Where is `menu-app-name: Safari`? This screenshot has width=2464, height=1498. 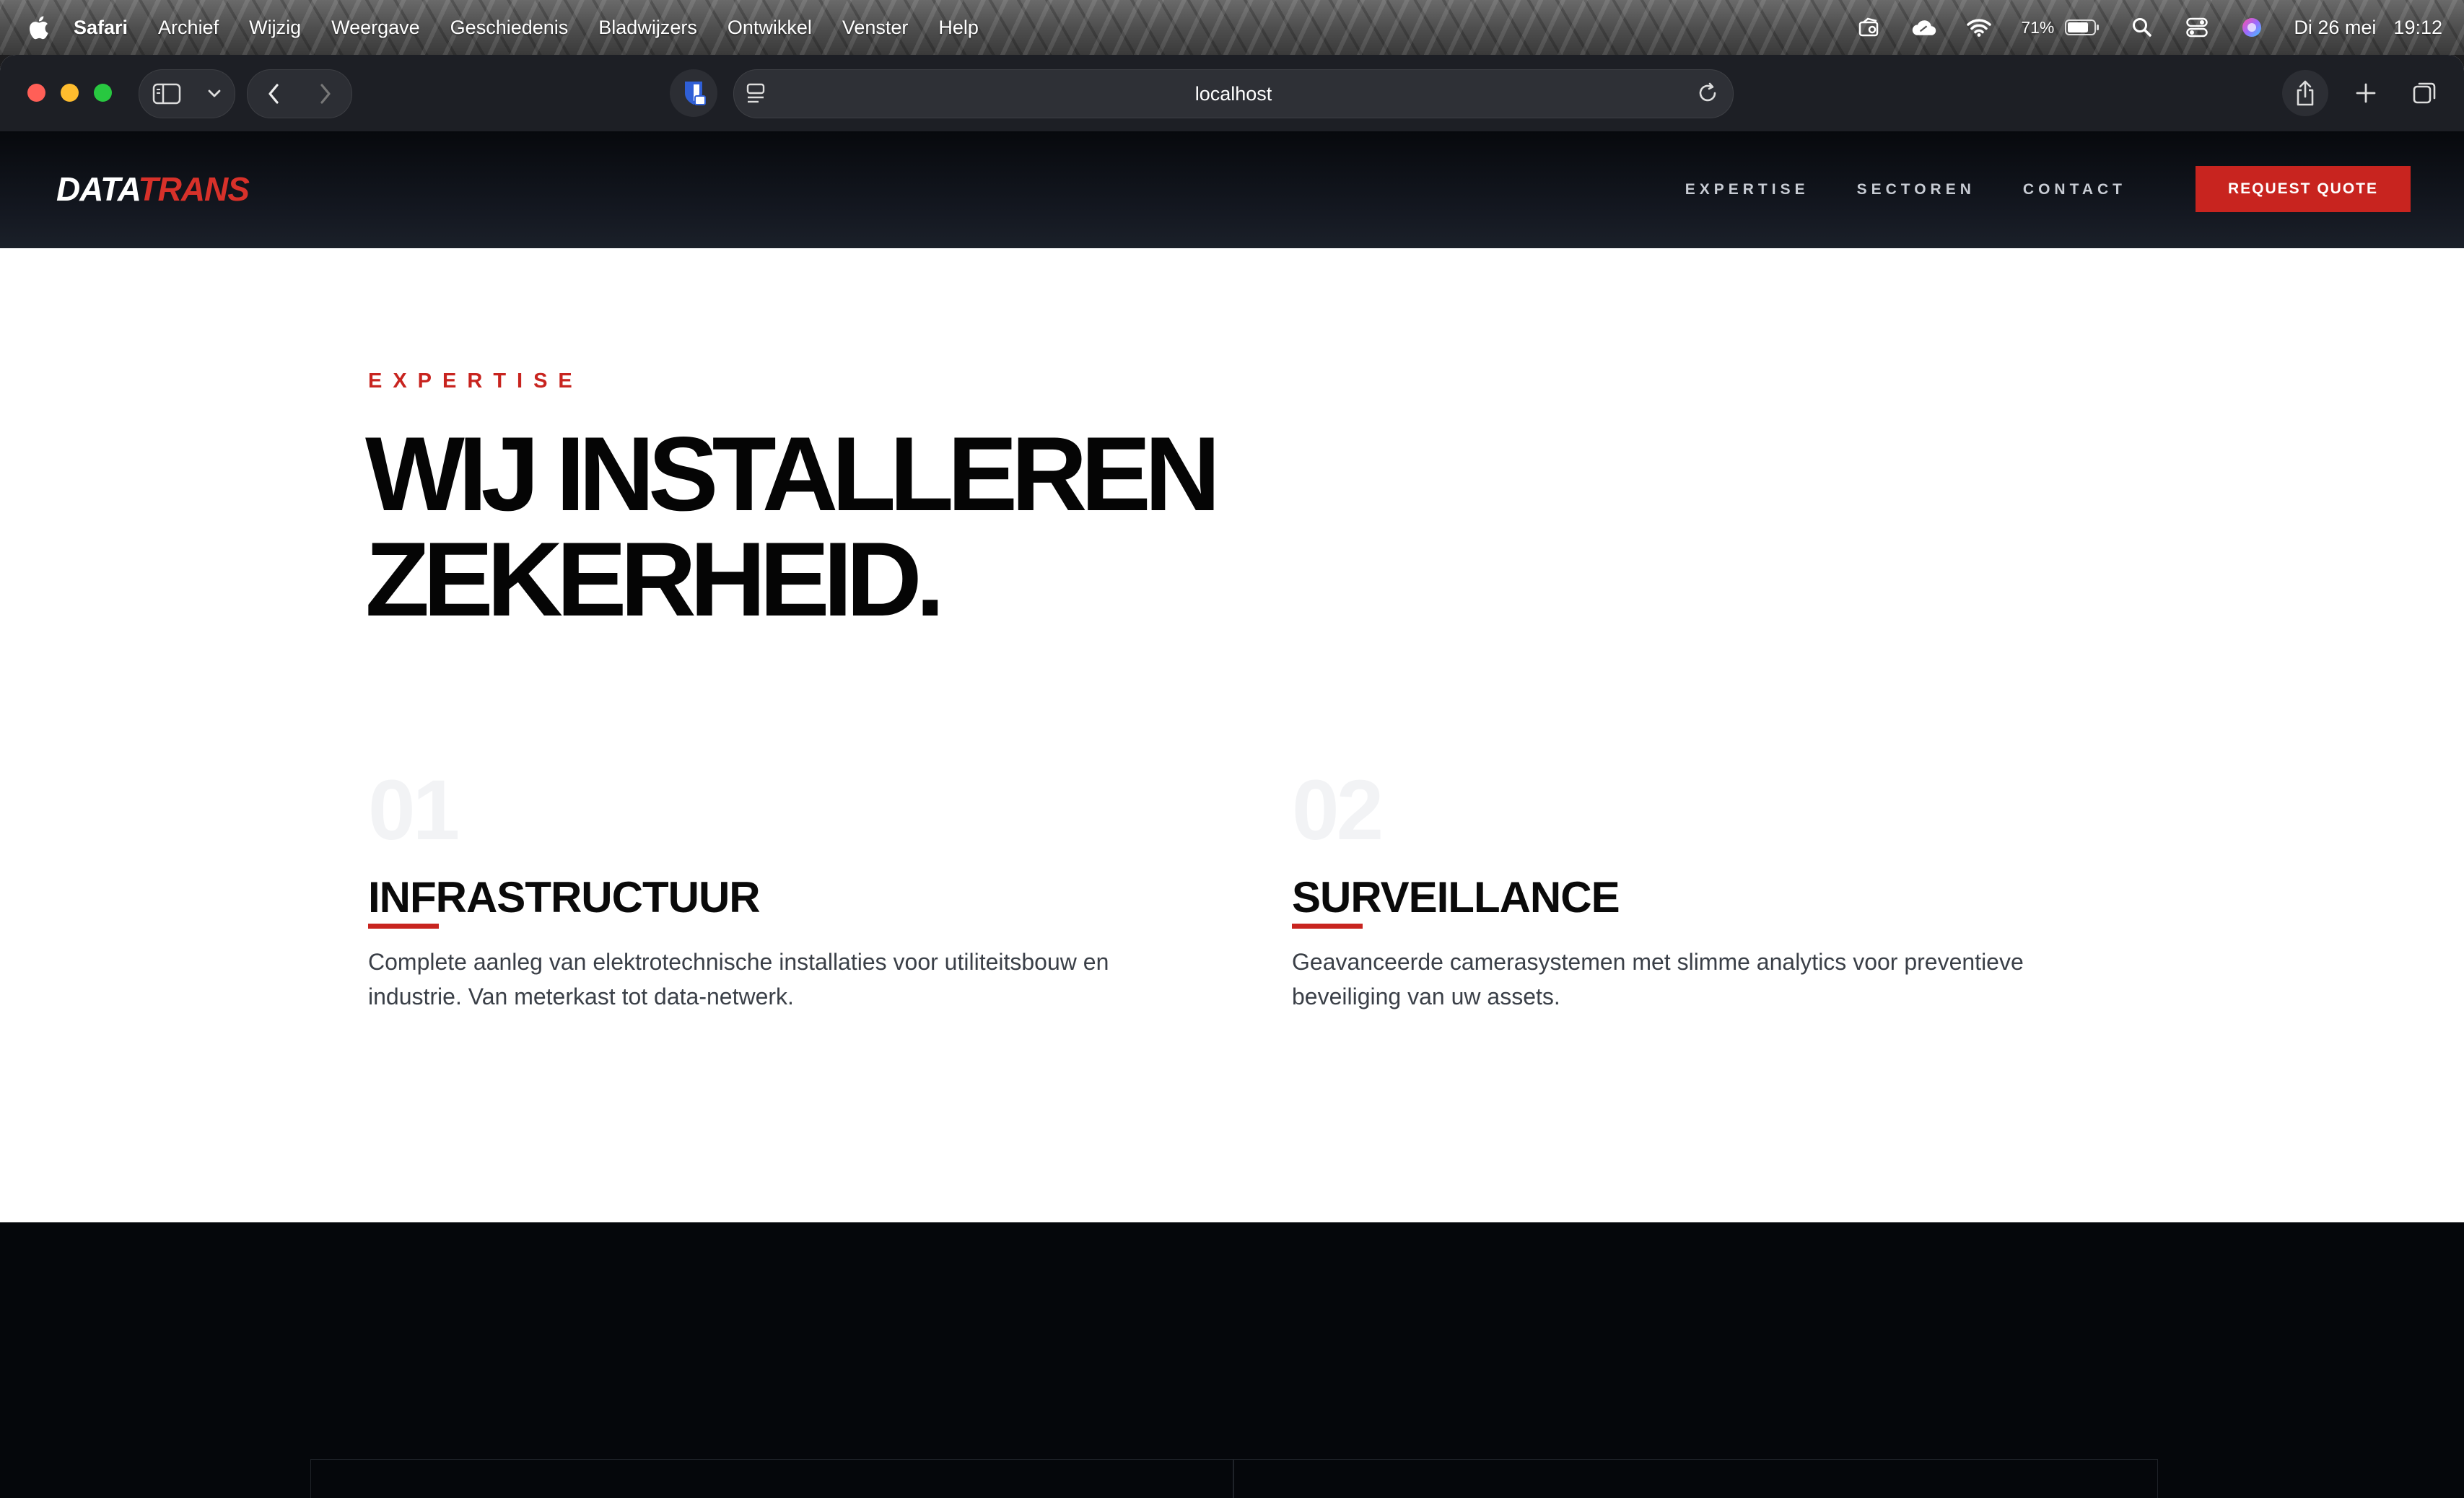 menu-app-name: Safari is located at coordinates (101, 28).